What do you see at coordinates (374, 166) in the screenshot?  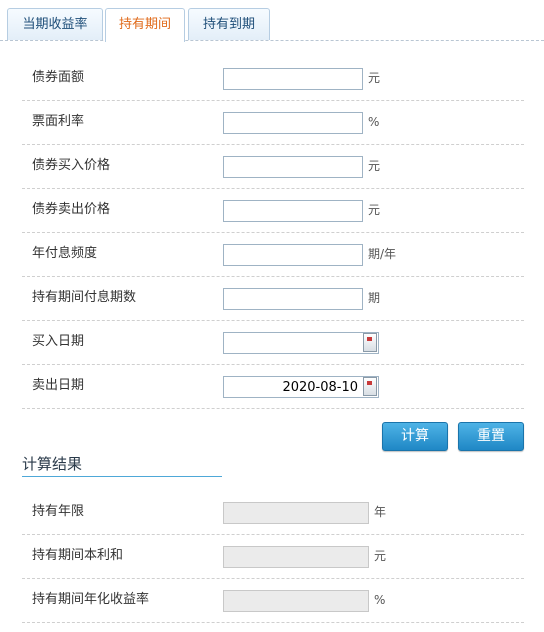 I see `buy-price-unit: 元` at bounding box center [374, 166].